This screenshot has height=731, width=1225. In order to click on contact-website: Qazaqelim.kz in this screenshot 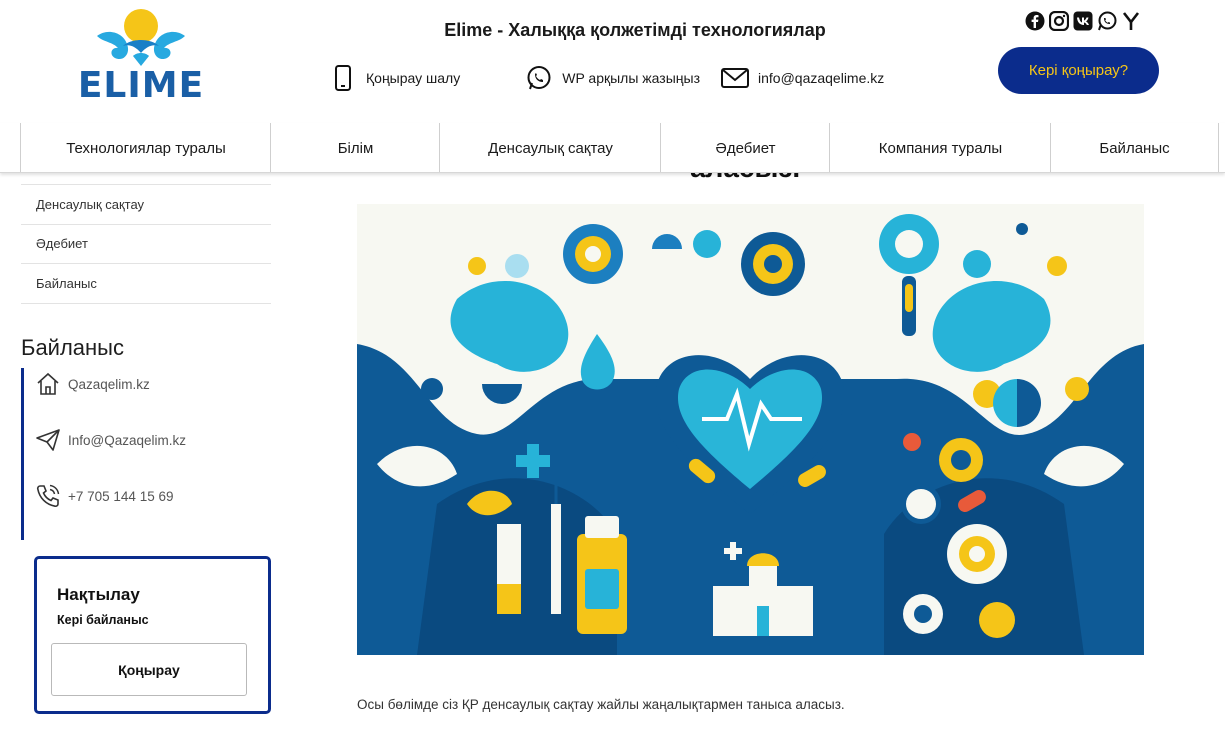, I will do `click(92, 384)`.